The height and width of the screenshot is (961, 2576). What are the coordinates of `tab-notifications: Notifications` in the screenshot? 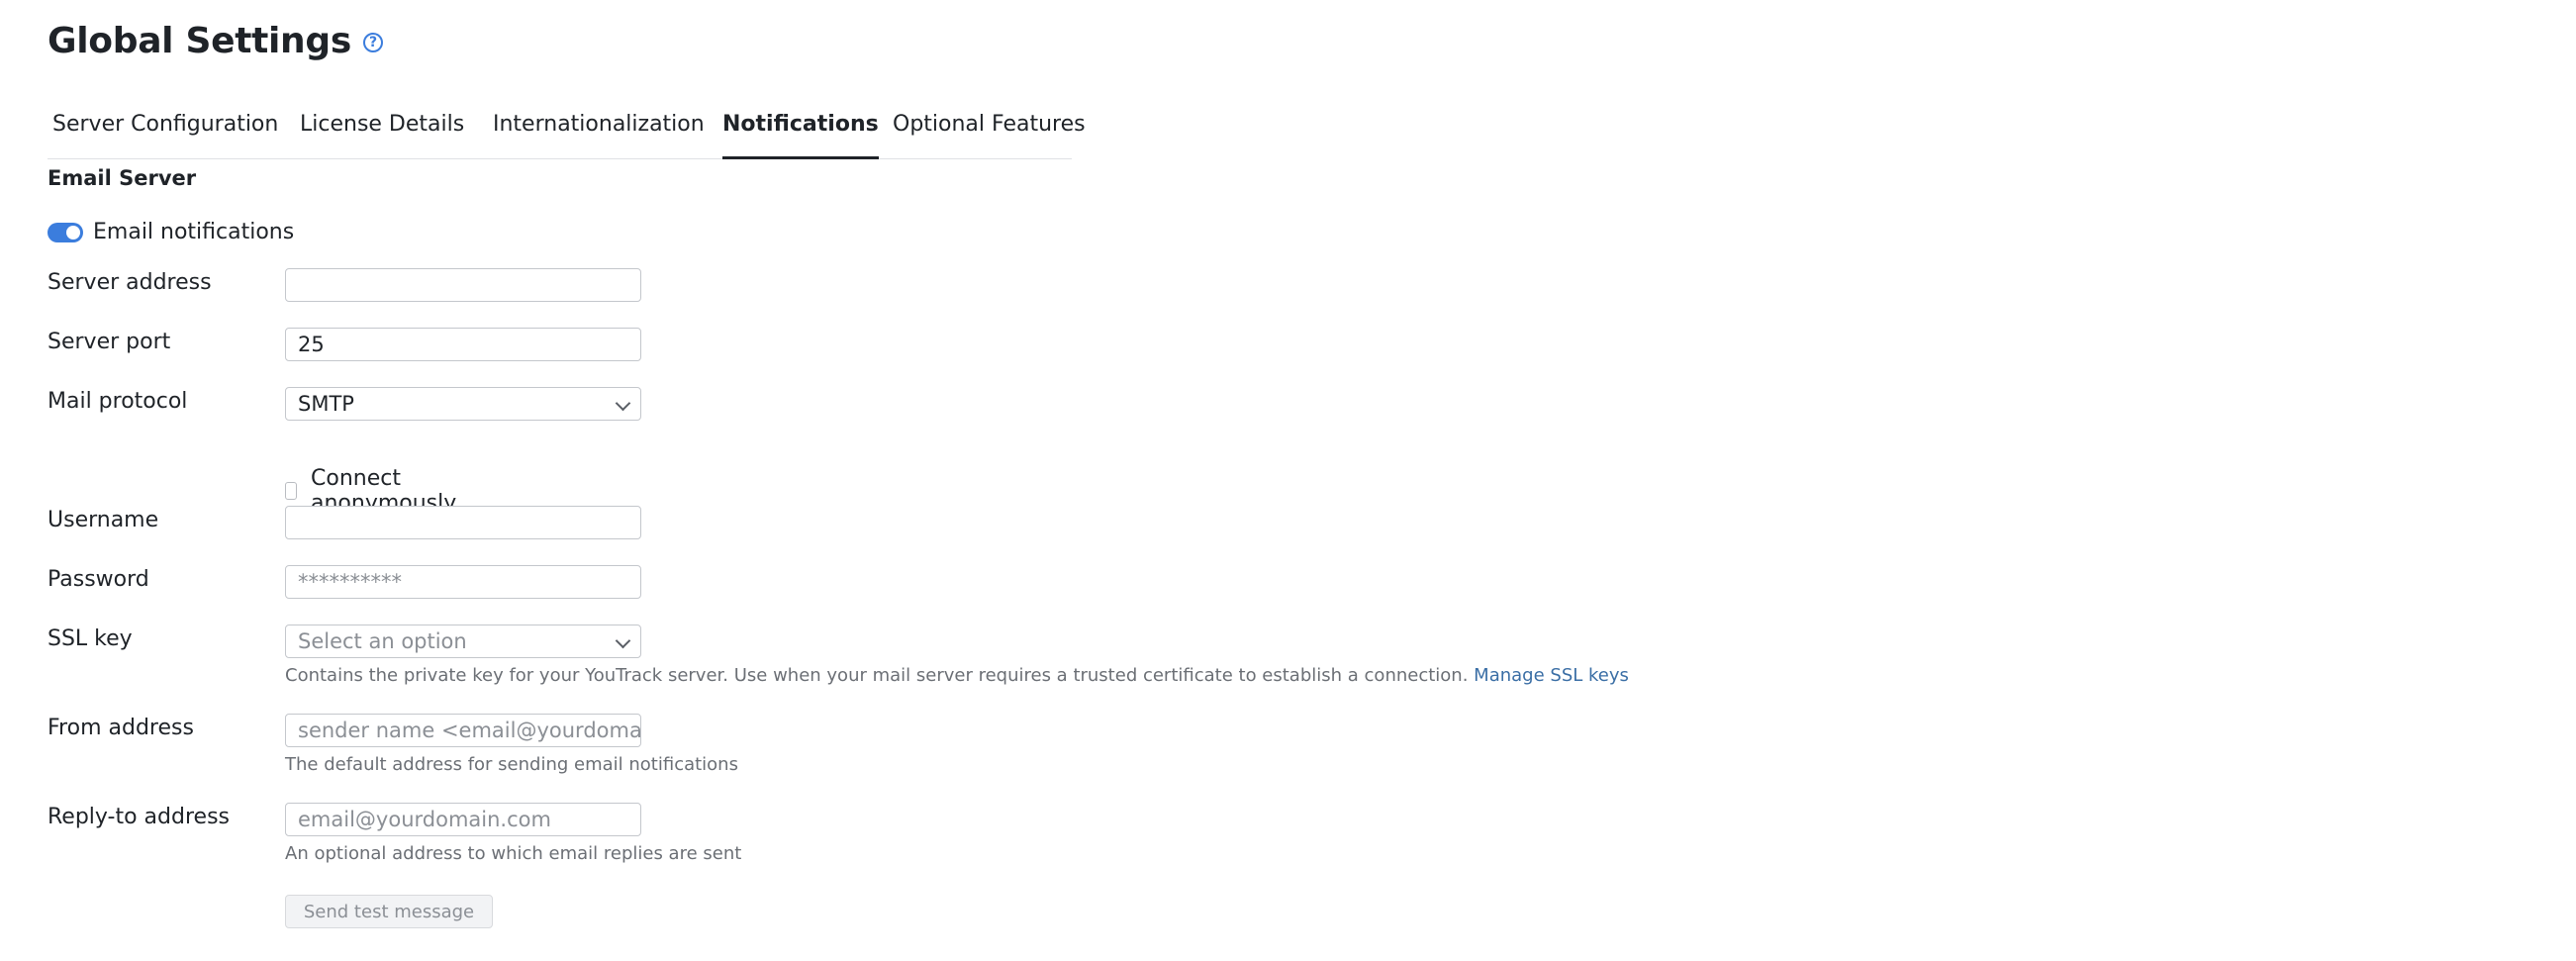 It's located at (800, 131).